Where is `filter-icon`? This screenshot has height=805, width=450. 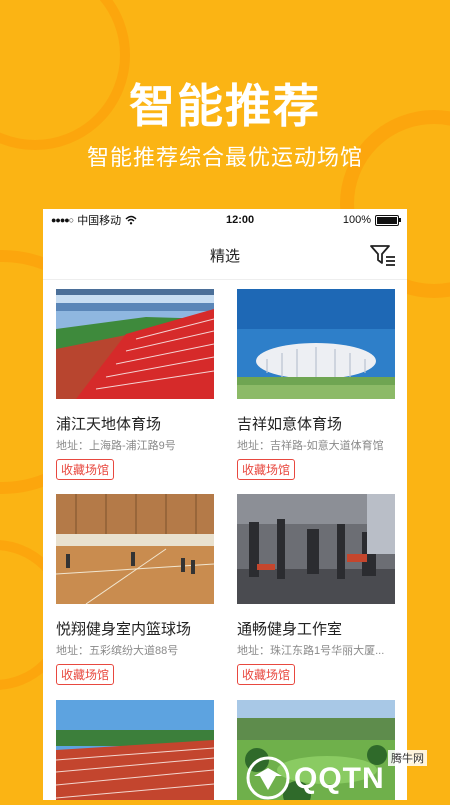 filter-icon is located at coordinates (383, 255).